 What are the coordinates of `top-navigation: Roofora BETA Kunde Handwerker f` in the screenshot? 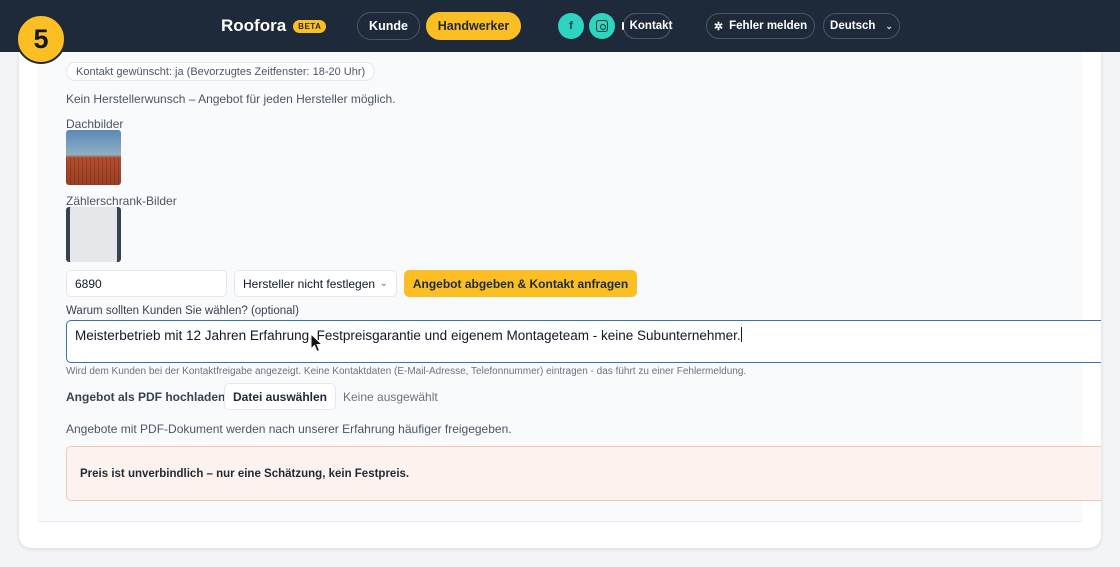 It's located at (560, 26).